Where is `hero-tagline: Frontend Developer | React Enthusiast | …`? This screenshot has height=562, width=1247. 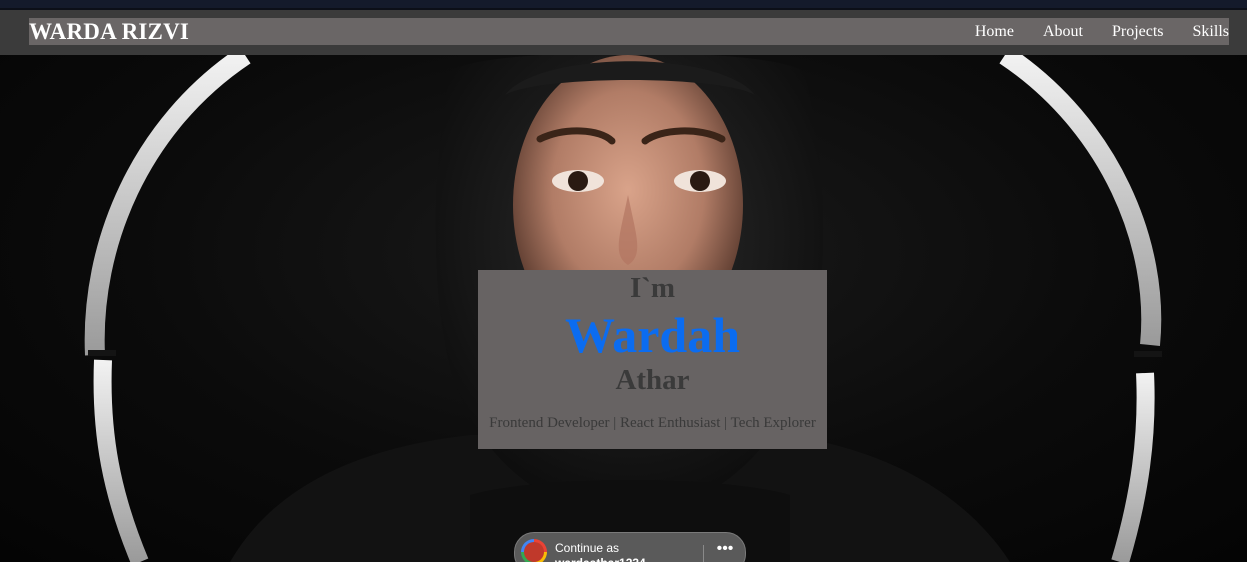 hero-tagline: Frontend Developer | React Enthusiast | … is located at coordinates (652, 423).